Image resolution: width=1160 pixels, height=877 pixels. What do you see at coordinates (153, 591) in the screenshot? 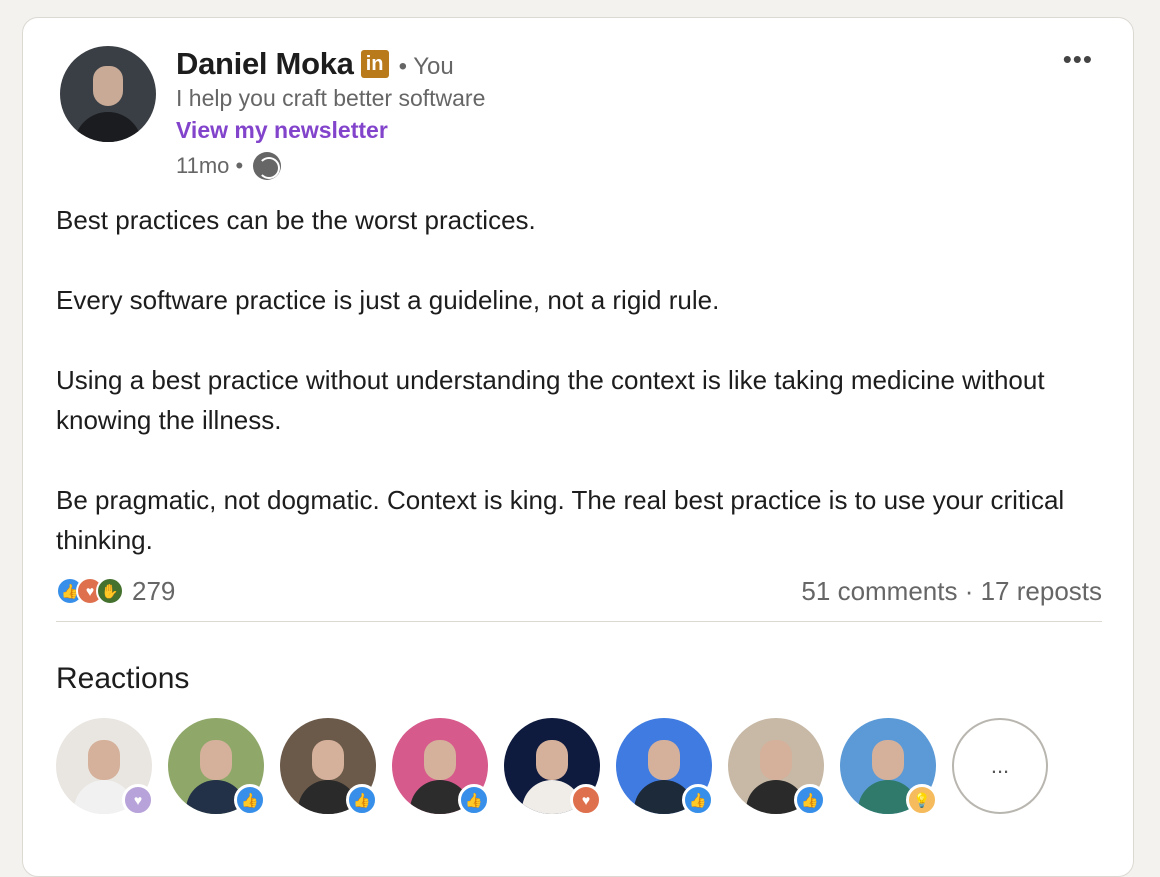
I see `reaction-count: 279` at bounding box center [153, 591].